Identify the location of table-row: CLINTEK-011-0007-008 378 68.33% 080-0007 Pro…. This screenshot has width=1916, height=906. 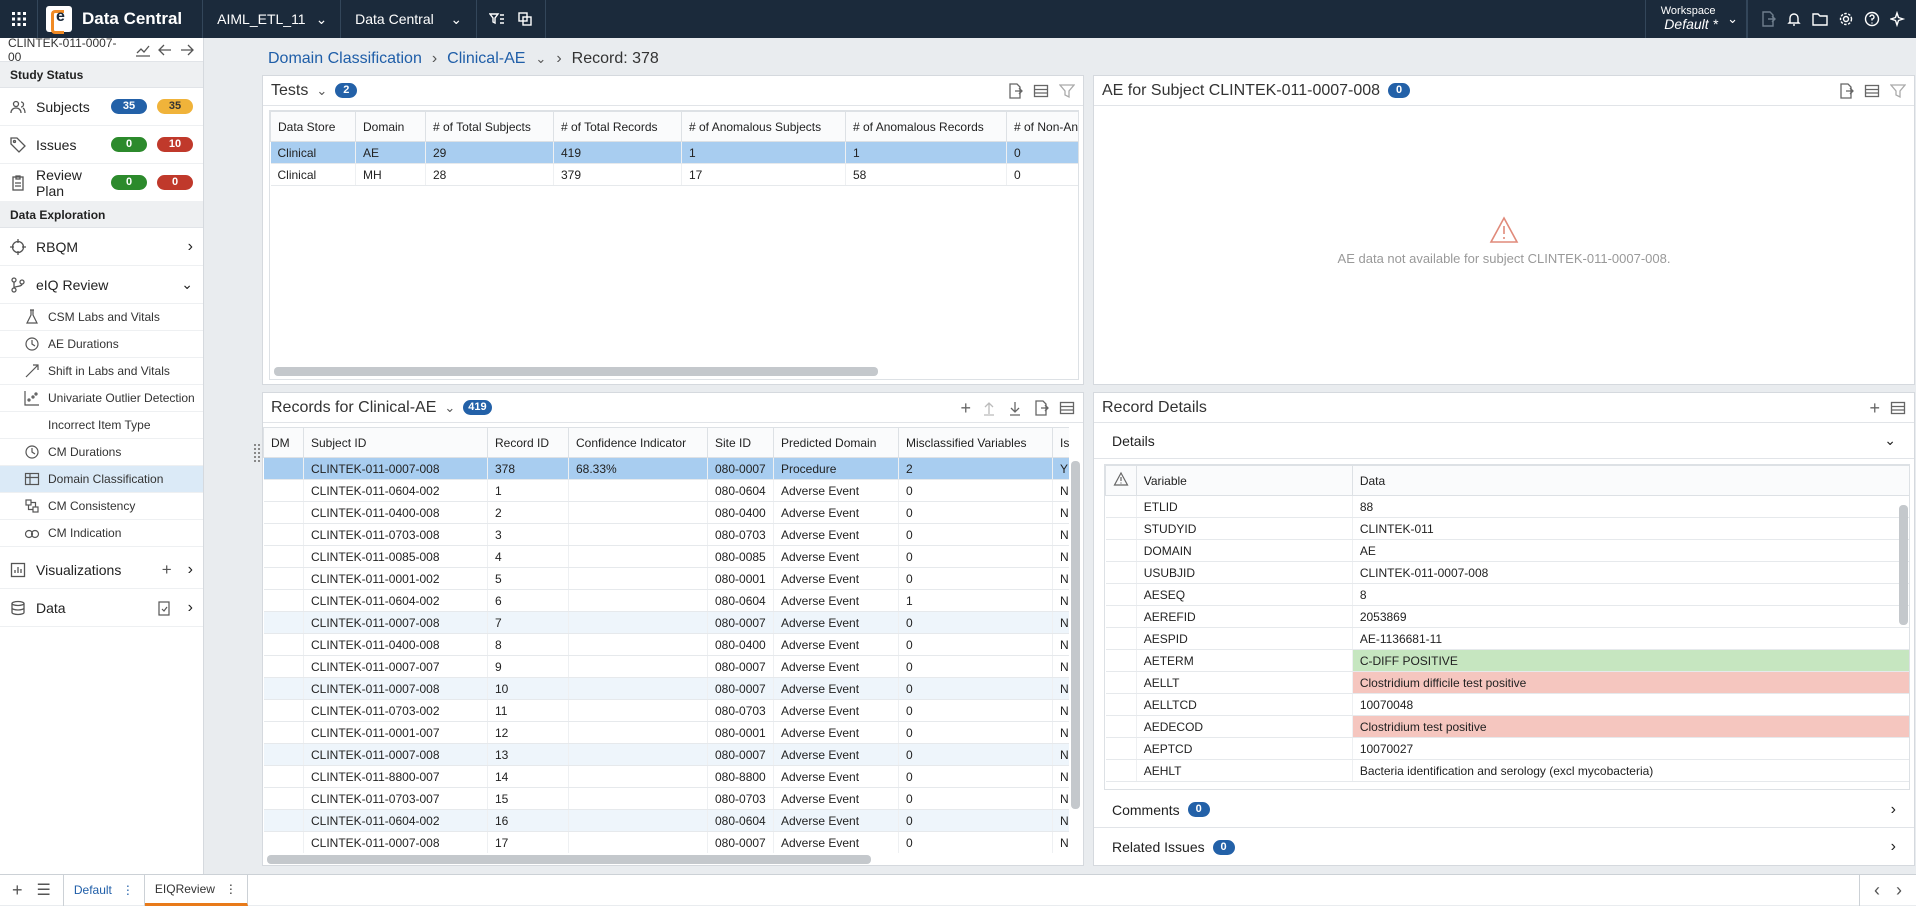
(666, 468).